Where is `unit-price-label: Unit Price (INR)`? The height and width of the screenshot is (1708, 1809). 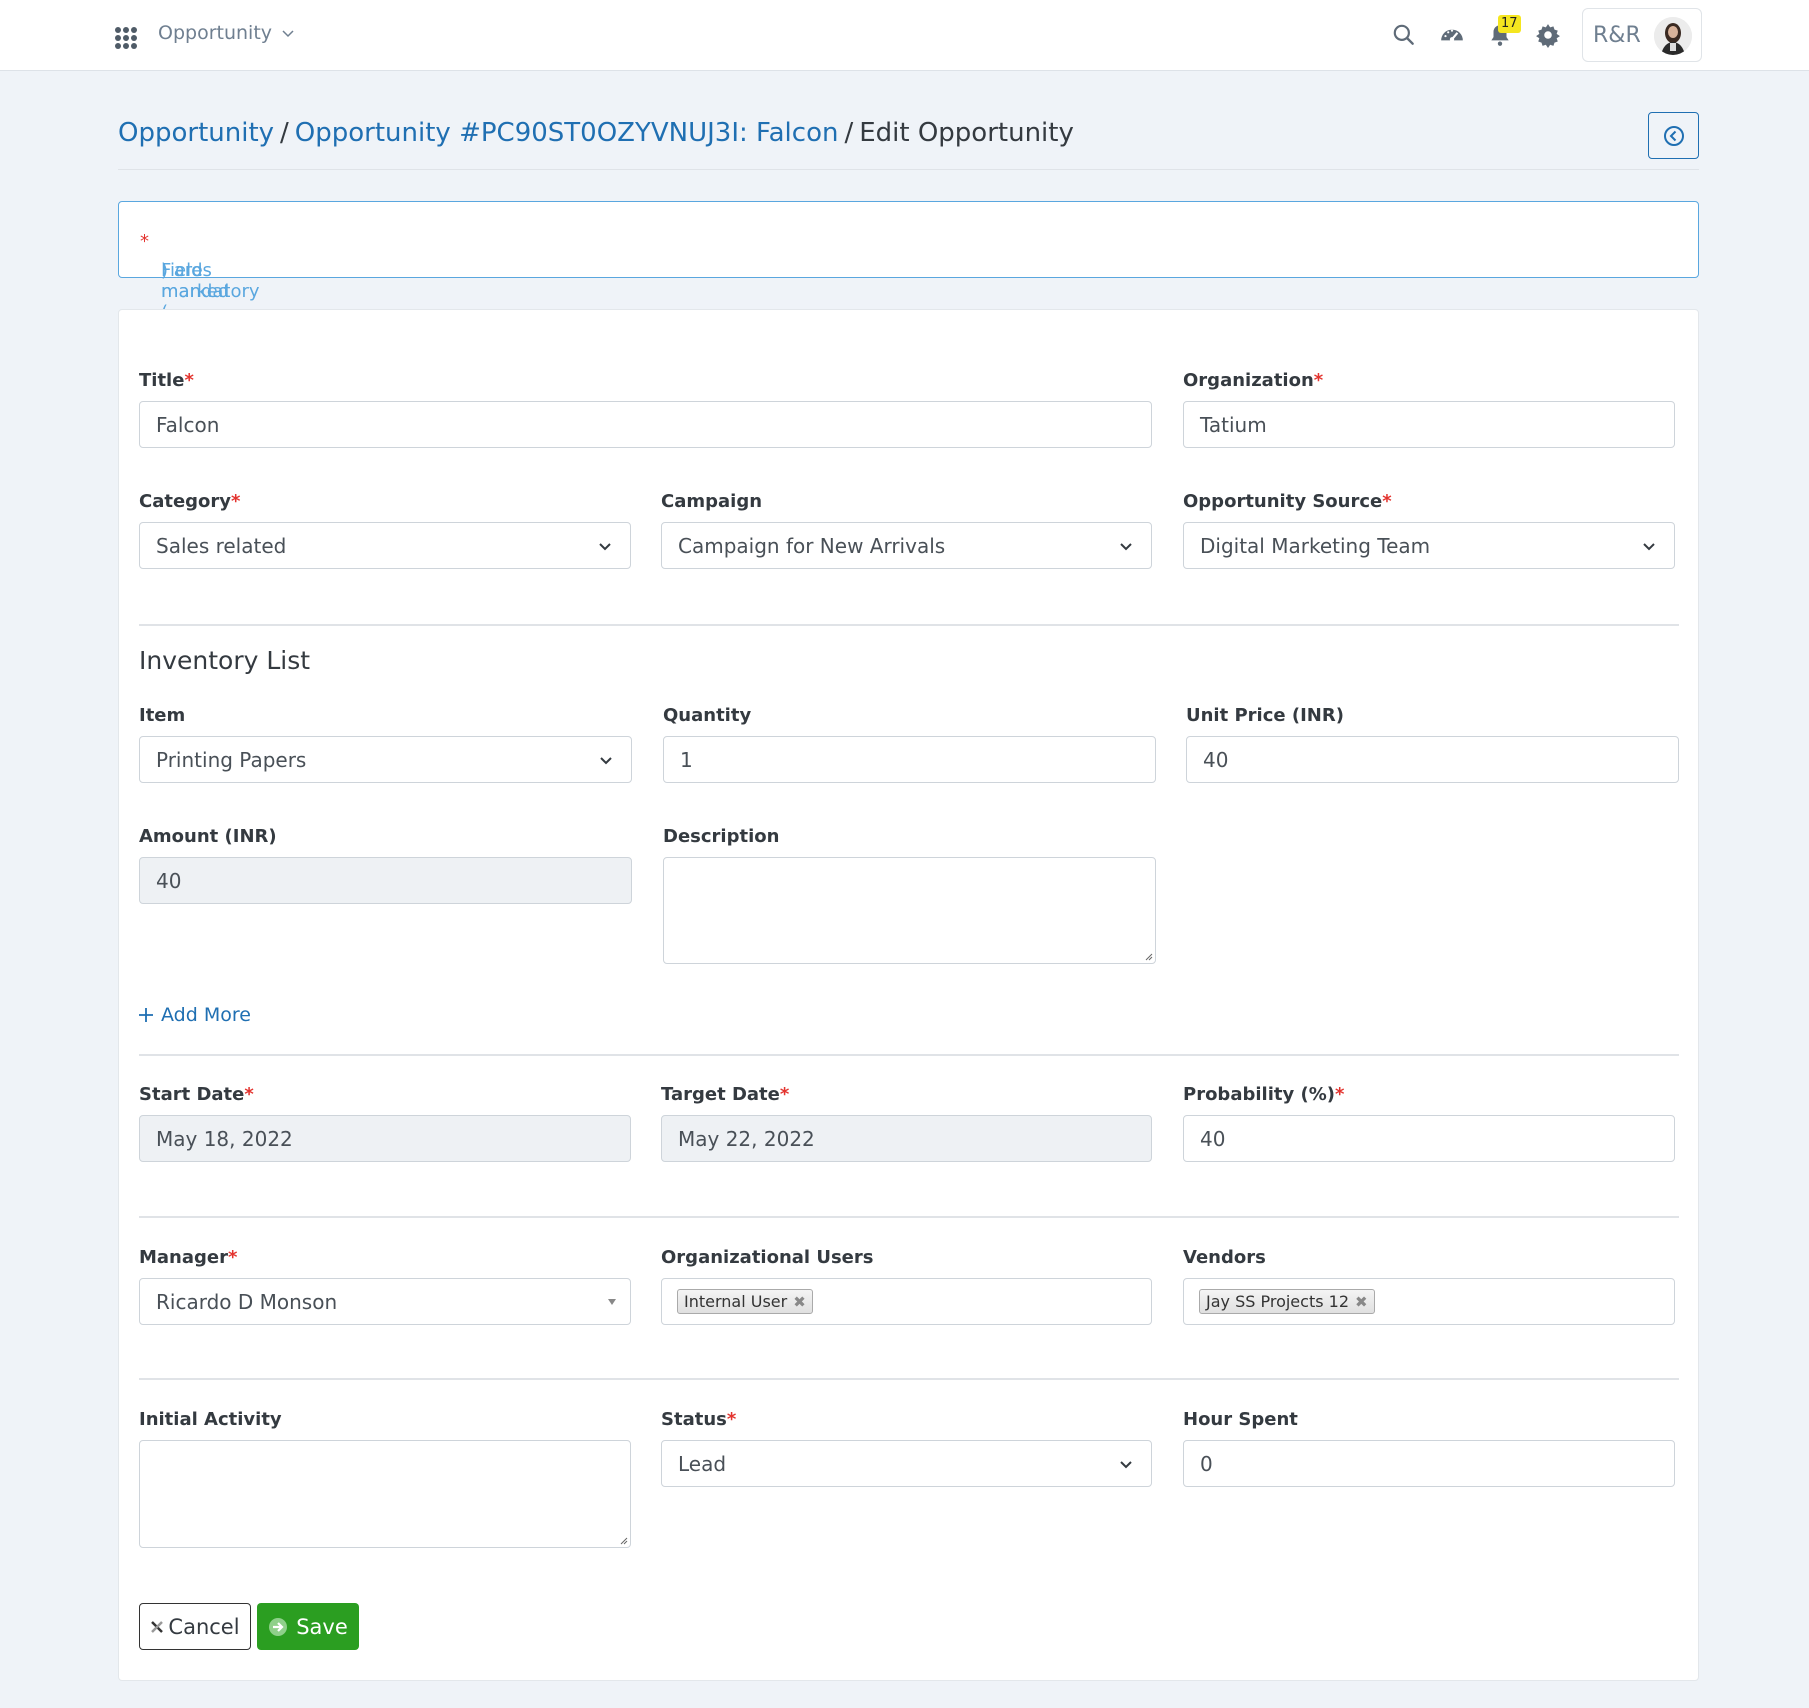 unit-price-label: Unit Price (INR) is located at coordinates (1265, 715).